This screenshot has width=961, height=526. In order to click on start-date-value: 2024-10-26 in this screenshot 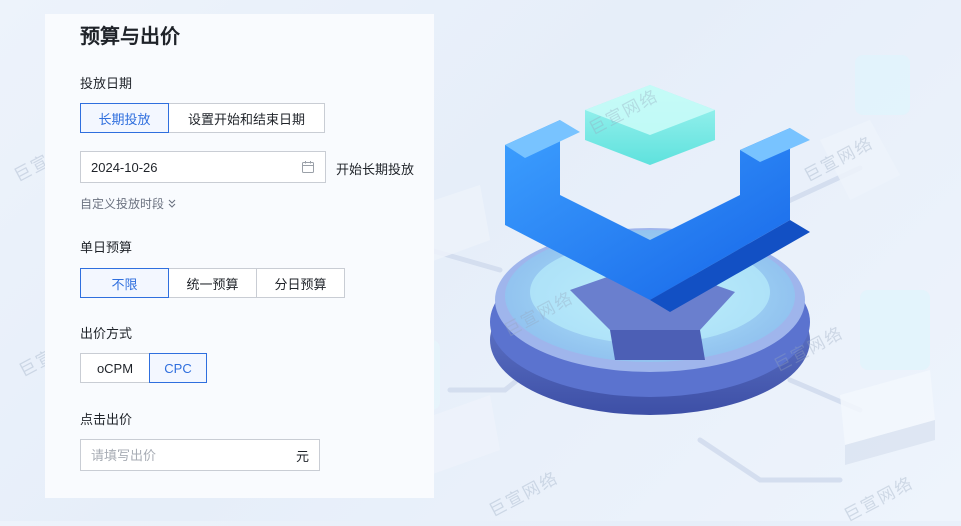, I will do `click(124, 167)`.